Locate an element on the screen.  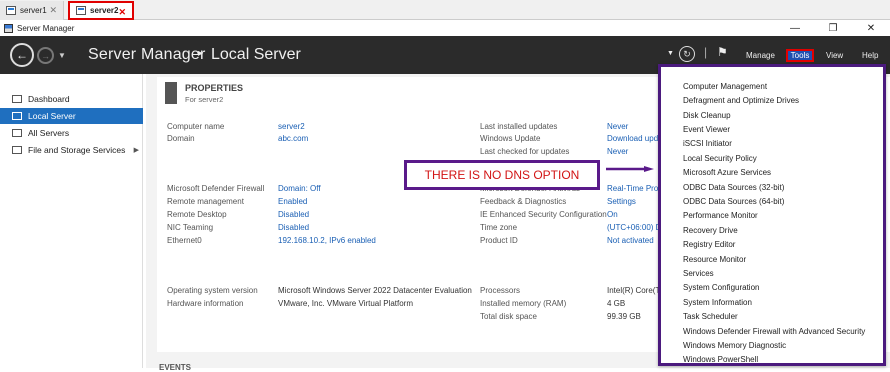
prop-value: 4 GB is located at coordinates (616, 303).